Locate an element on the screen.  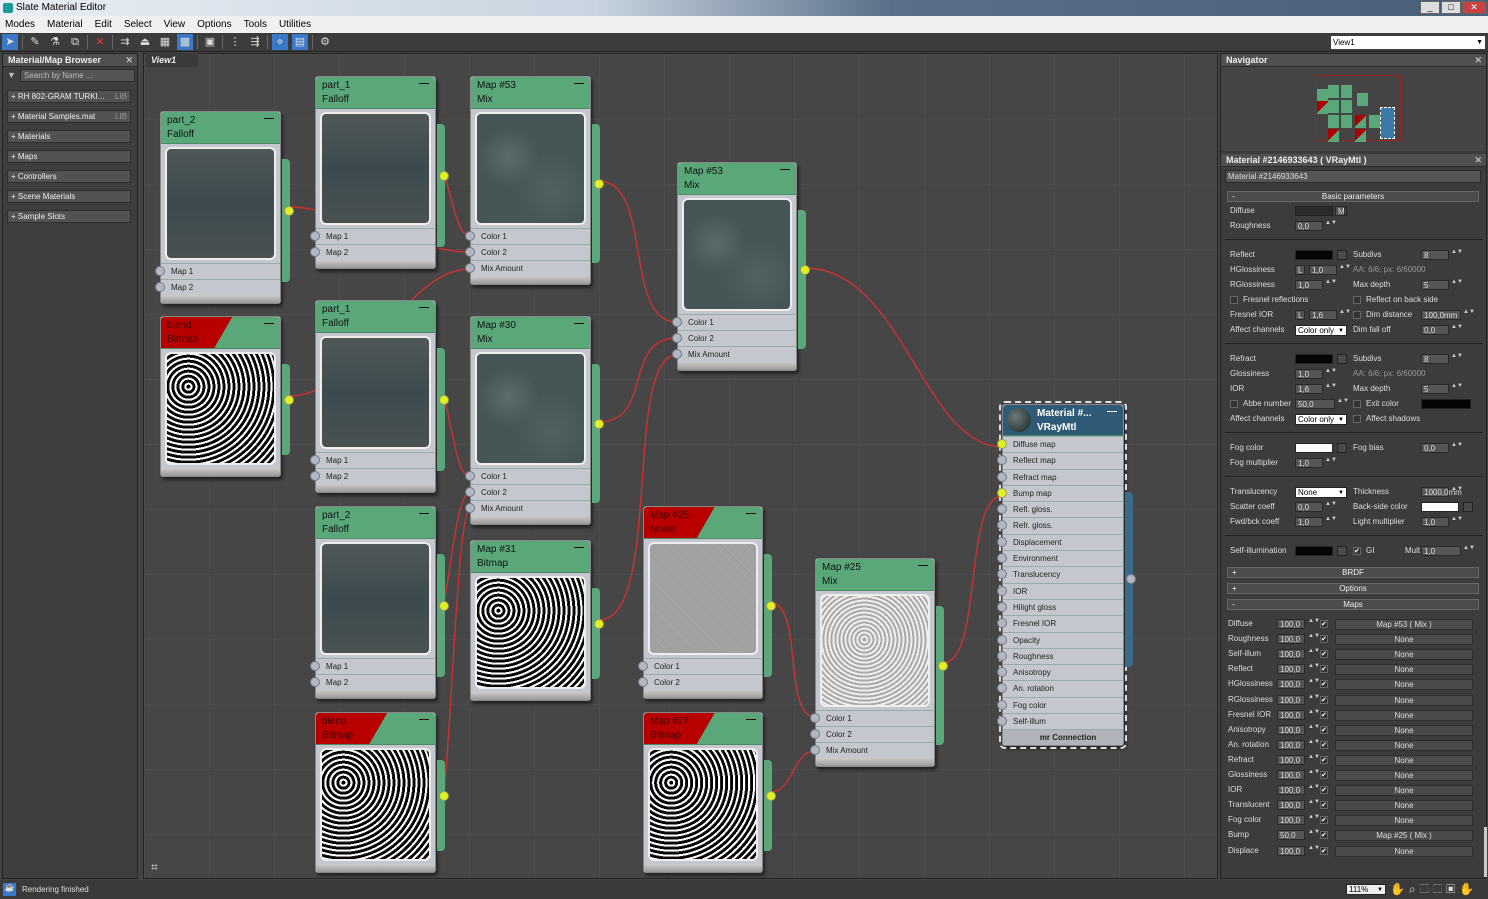
material-slot: Diffuse map is located at coordinates (1060, 444).